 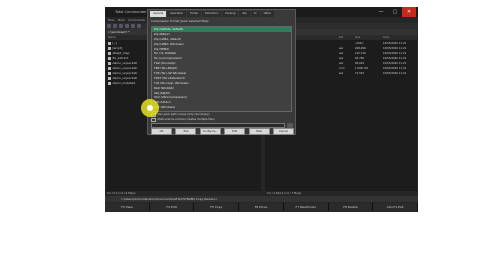 What do you see at coordinates (357, 37) in the screenshot?
I see `column-size: Size` at bounding box center [357, 37].